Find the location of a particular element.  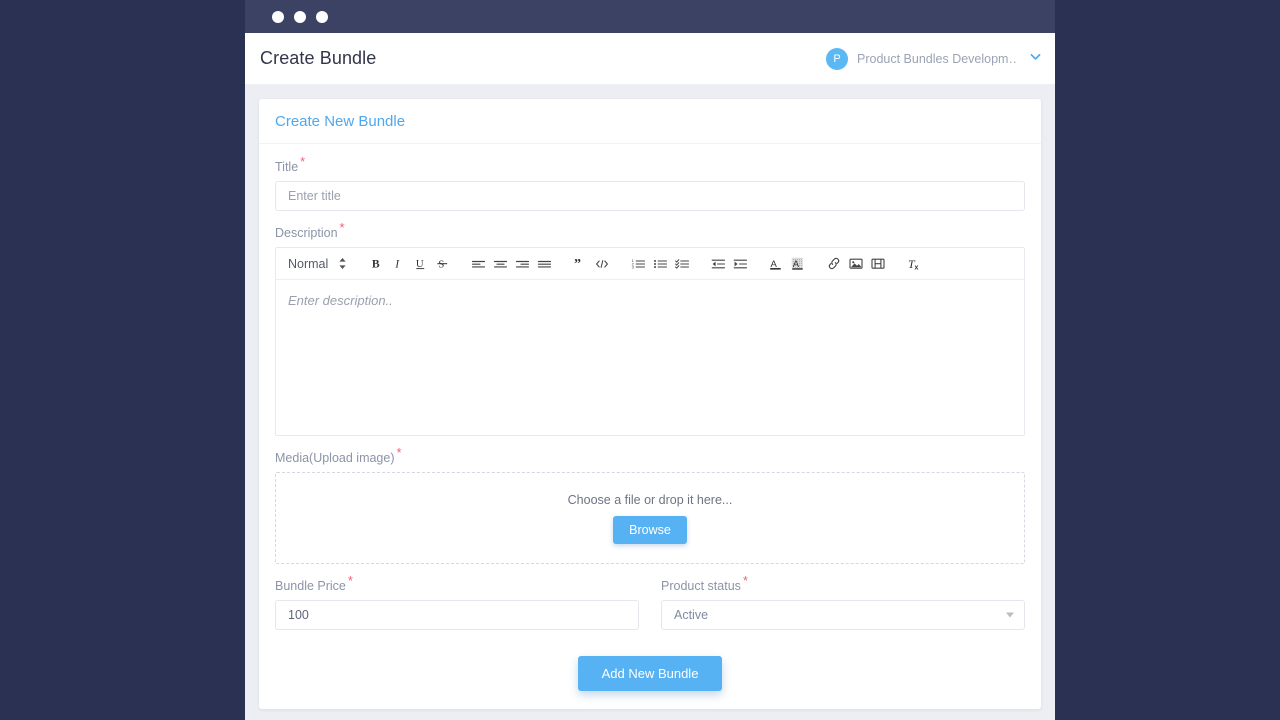

price-field-group: Bundle Price * is located at coordinates (457, 602).